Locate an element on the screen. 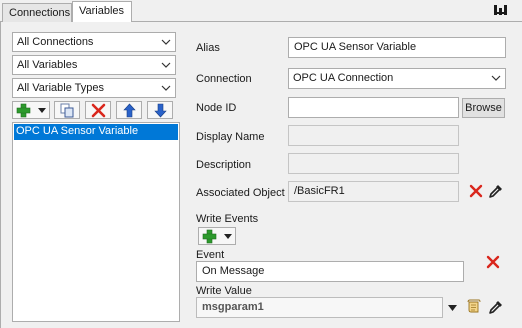 This screenshot has height=328, width=522. move-down-icon is located at coordinates (160, 110).